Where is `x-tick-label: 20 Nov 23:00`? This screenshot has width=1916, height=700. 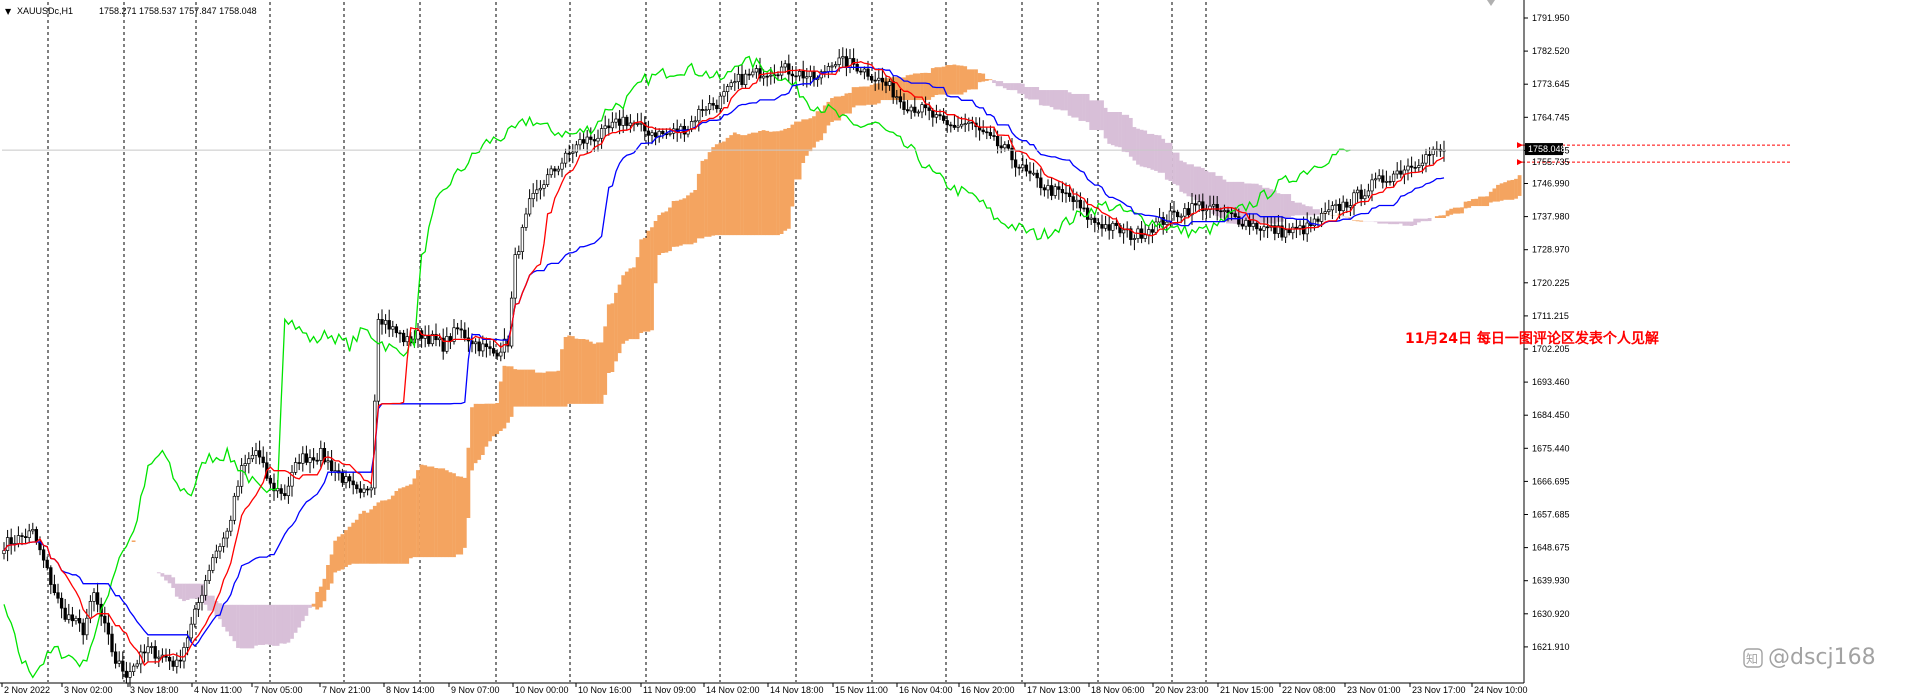 x-tick-label: 20 Nov 23:00 is located at coordinates (1182, 690).